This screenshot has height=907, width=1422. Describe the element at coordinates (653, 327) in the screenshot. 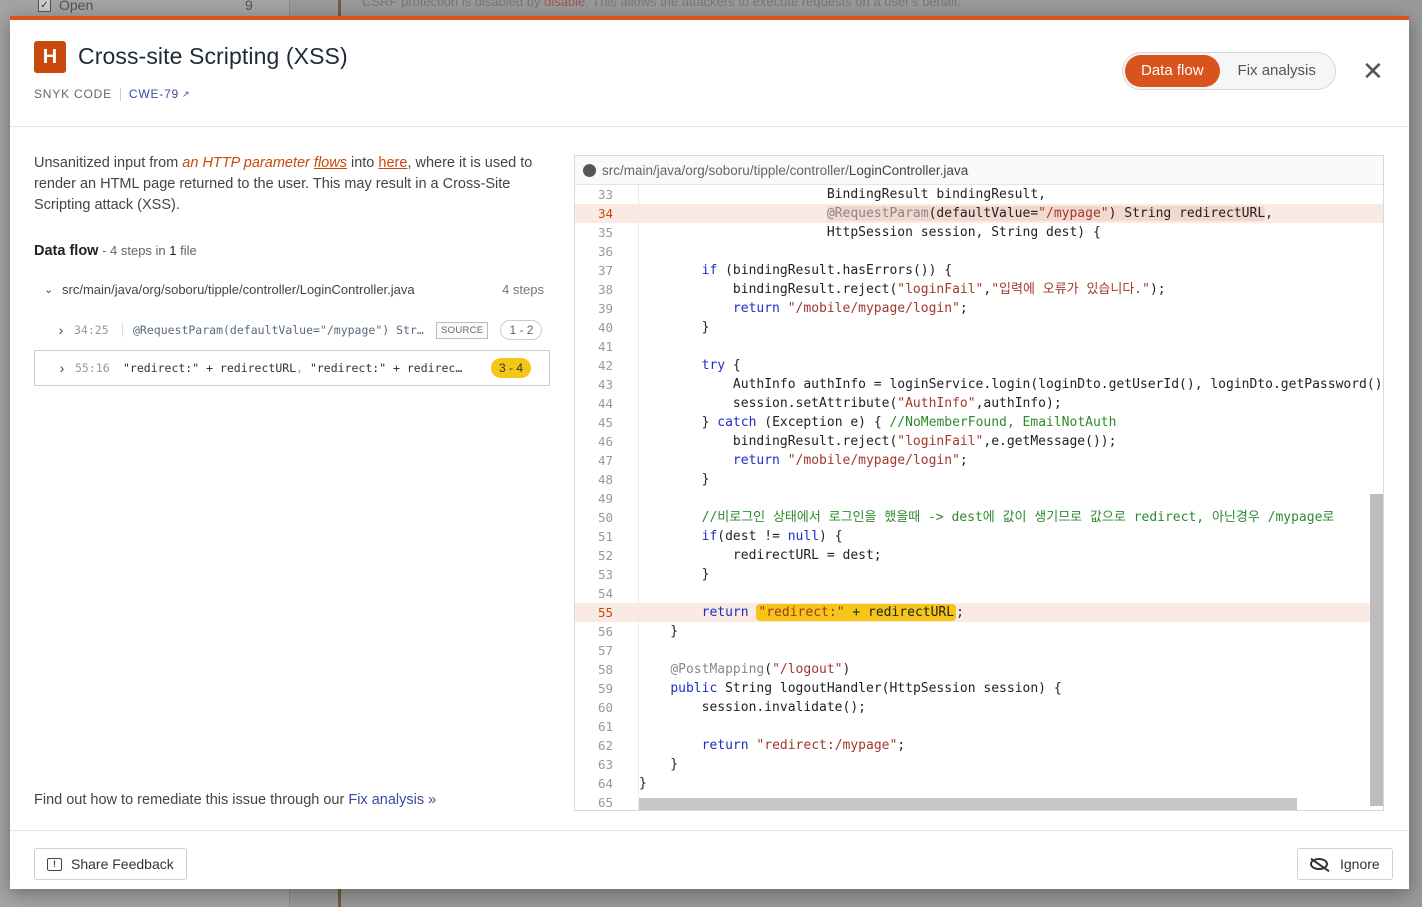

I see `code-line: 40 }` at that location.